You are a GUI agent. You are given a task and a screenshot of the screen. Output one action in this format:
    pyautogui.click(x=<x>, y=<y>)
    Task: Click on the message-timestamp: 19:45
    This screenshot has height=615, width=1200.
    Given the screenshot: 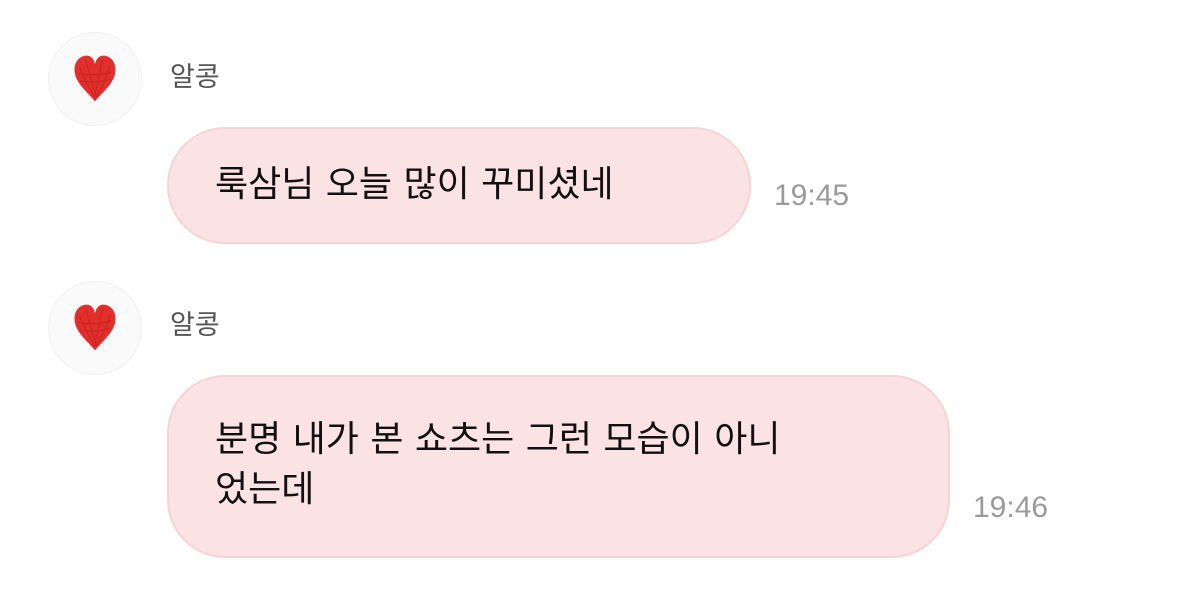 What is the action you would take?
    pyautogui.click(x=812, y=195)
    